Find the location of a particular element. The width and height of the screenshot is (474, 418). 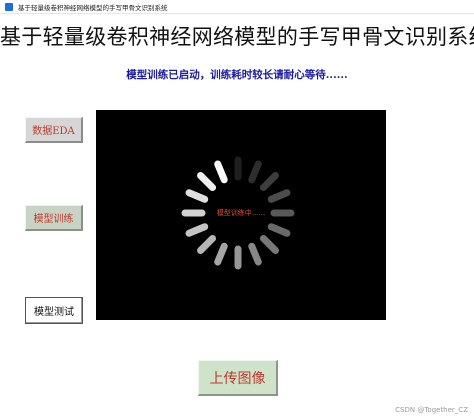

model-train-button: 模型训练 is located at coordinates (54, 218).